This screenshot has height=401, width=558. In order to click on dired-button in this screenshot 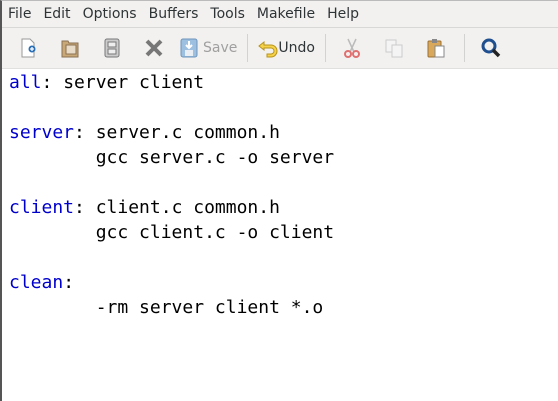, I will do `click(112, 48)`.